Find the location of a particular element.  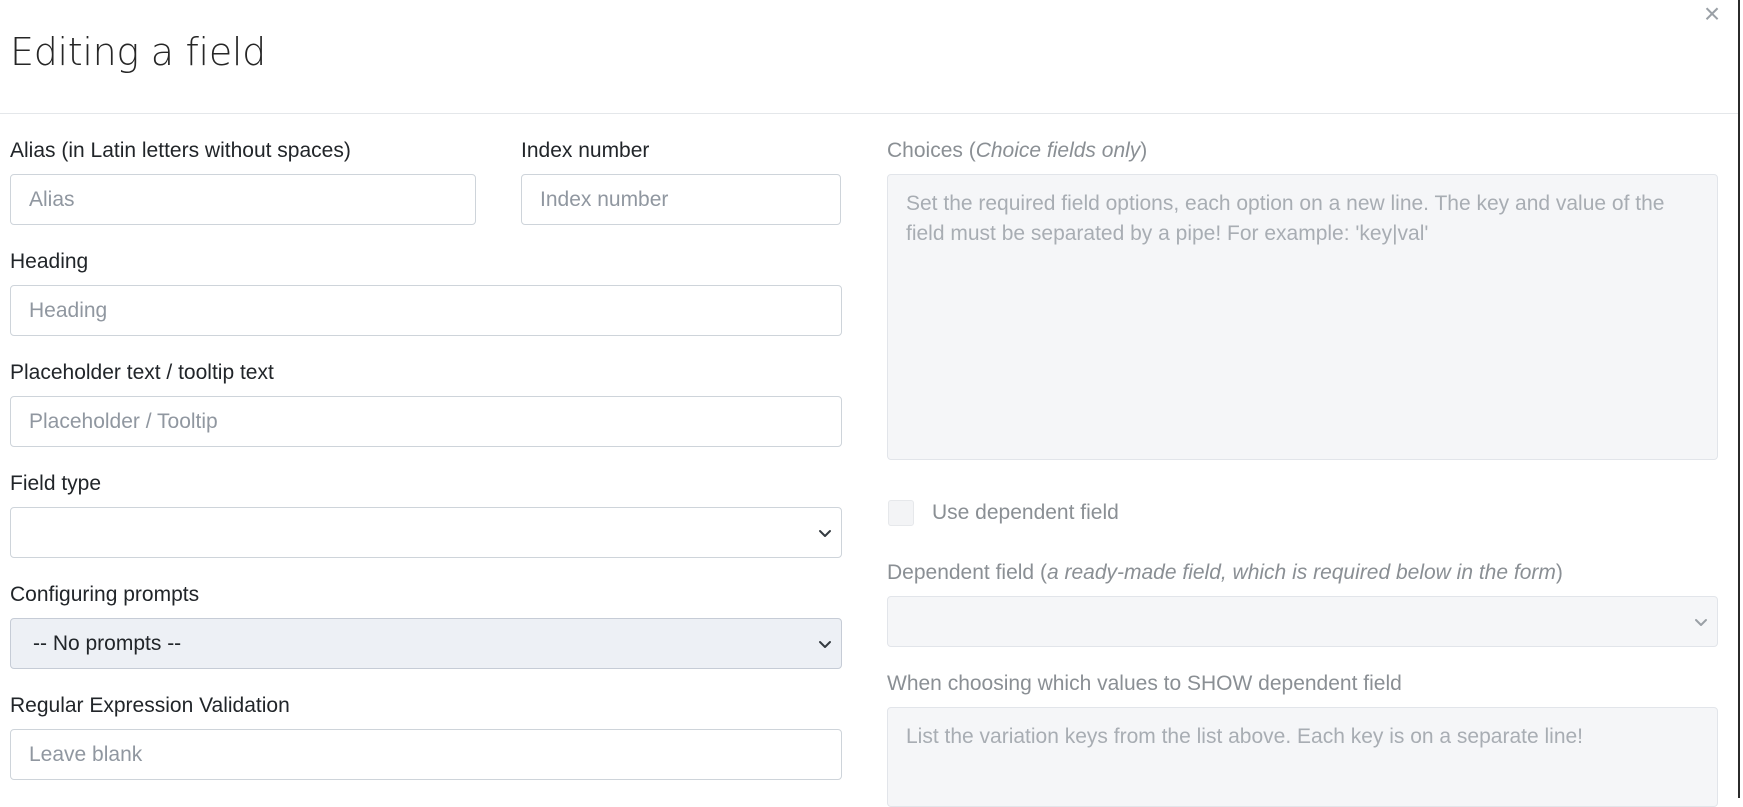

alias-input is located at coordinates (243, 199).